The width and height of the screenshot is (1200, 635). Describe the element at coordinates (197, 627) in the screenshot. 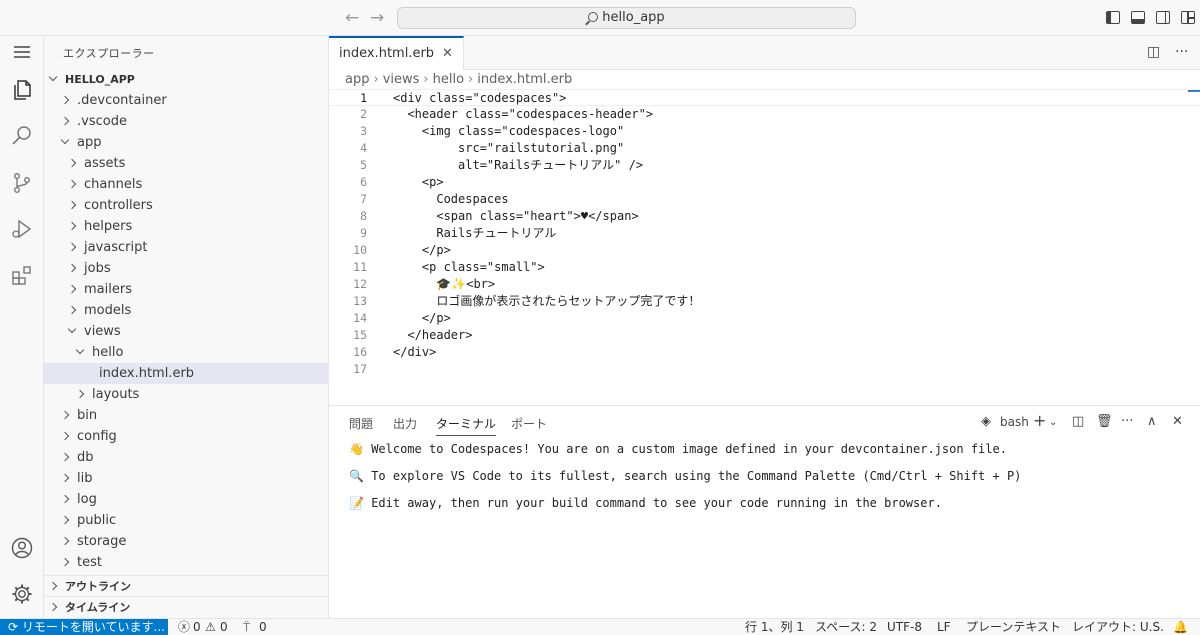

I see `error-count: 0` at that location.